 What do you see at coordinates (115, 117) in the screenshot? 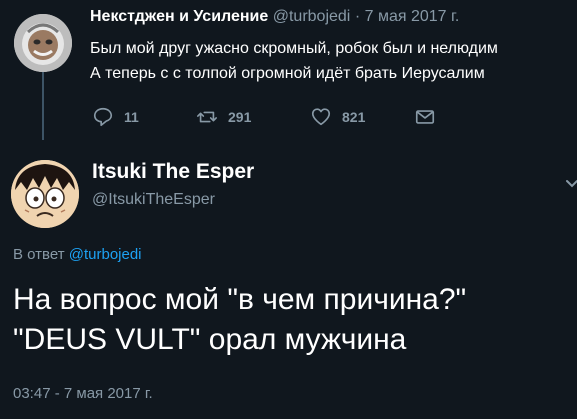
I see `reply-button: 11` at bounding box center [115, 117].